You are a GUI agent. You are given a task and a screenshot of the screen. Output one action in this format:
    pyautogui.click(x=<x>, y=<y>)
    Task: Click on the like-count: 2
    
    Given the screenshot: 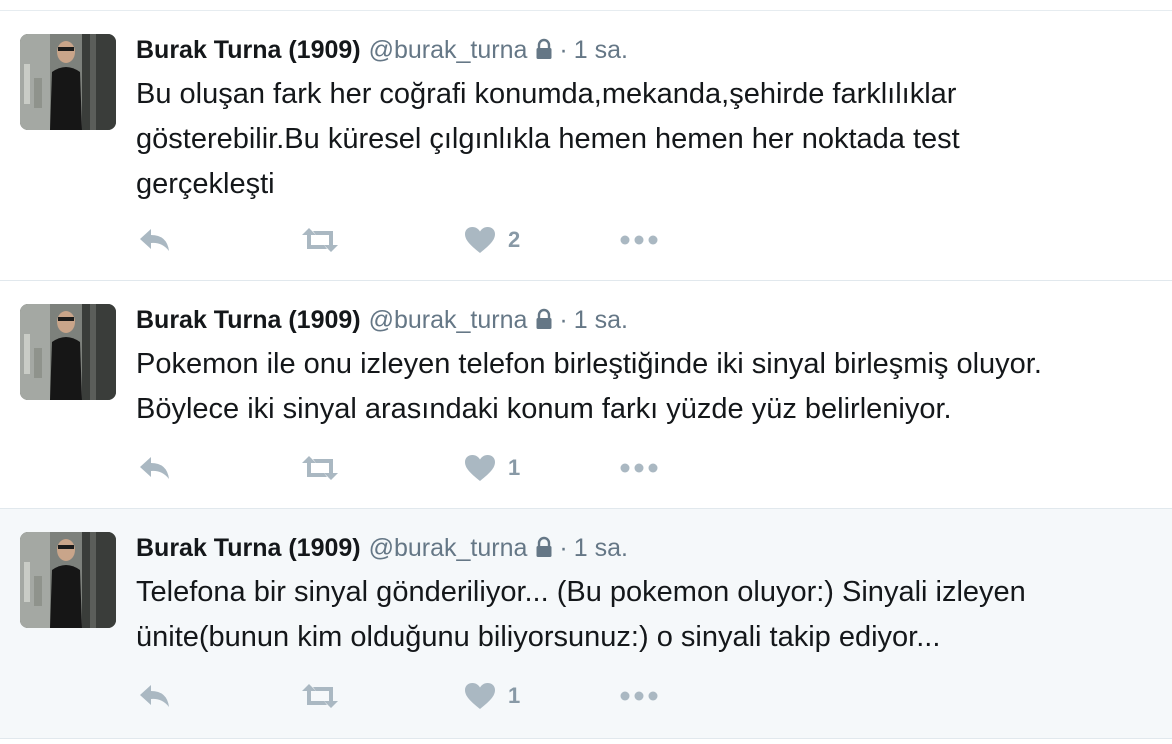 What is the action you would take?
    pyautogui.click(x=514, y=239)
    